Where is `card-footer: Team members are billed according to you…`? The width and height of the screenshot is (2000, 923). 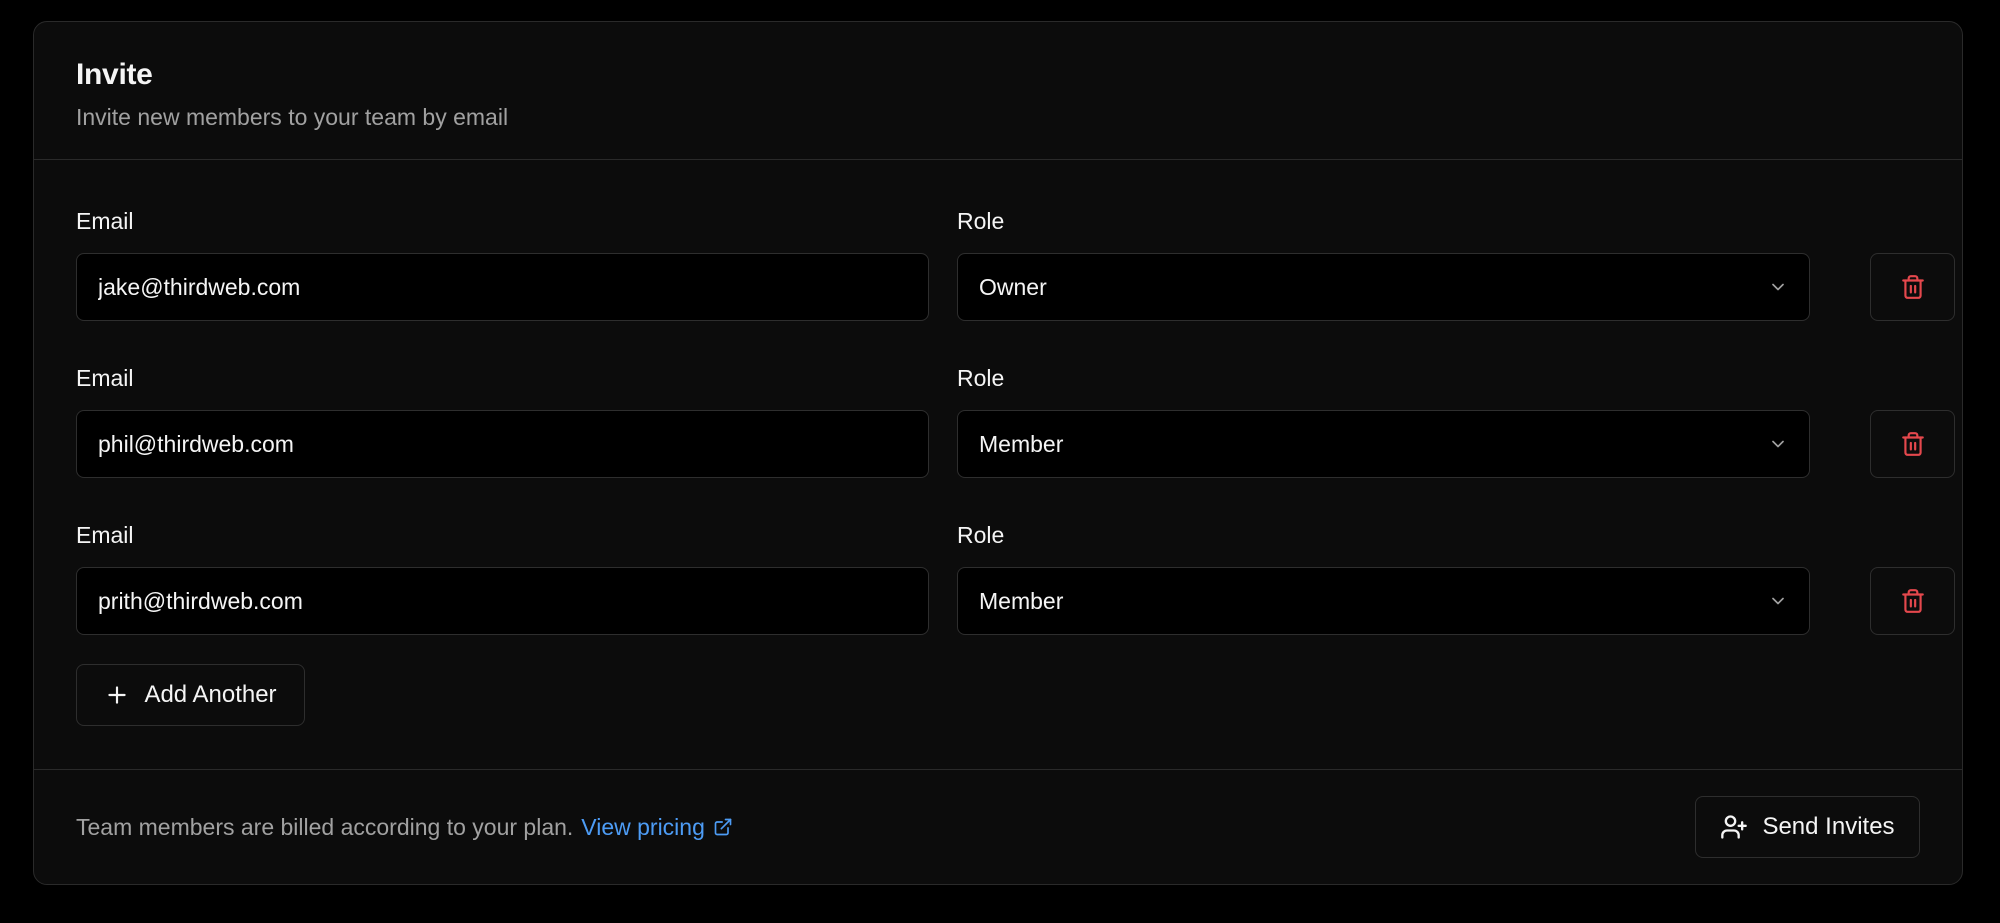 card-footer: Team members are billed according to you… is located at coordinates (998, 827).